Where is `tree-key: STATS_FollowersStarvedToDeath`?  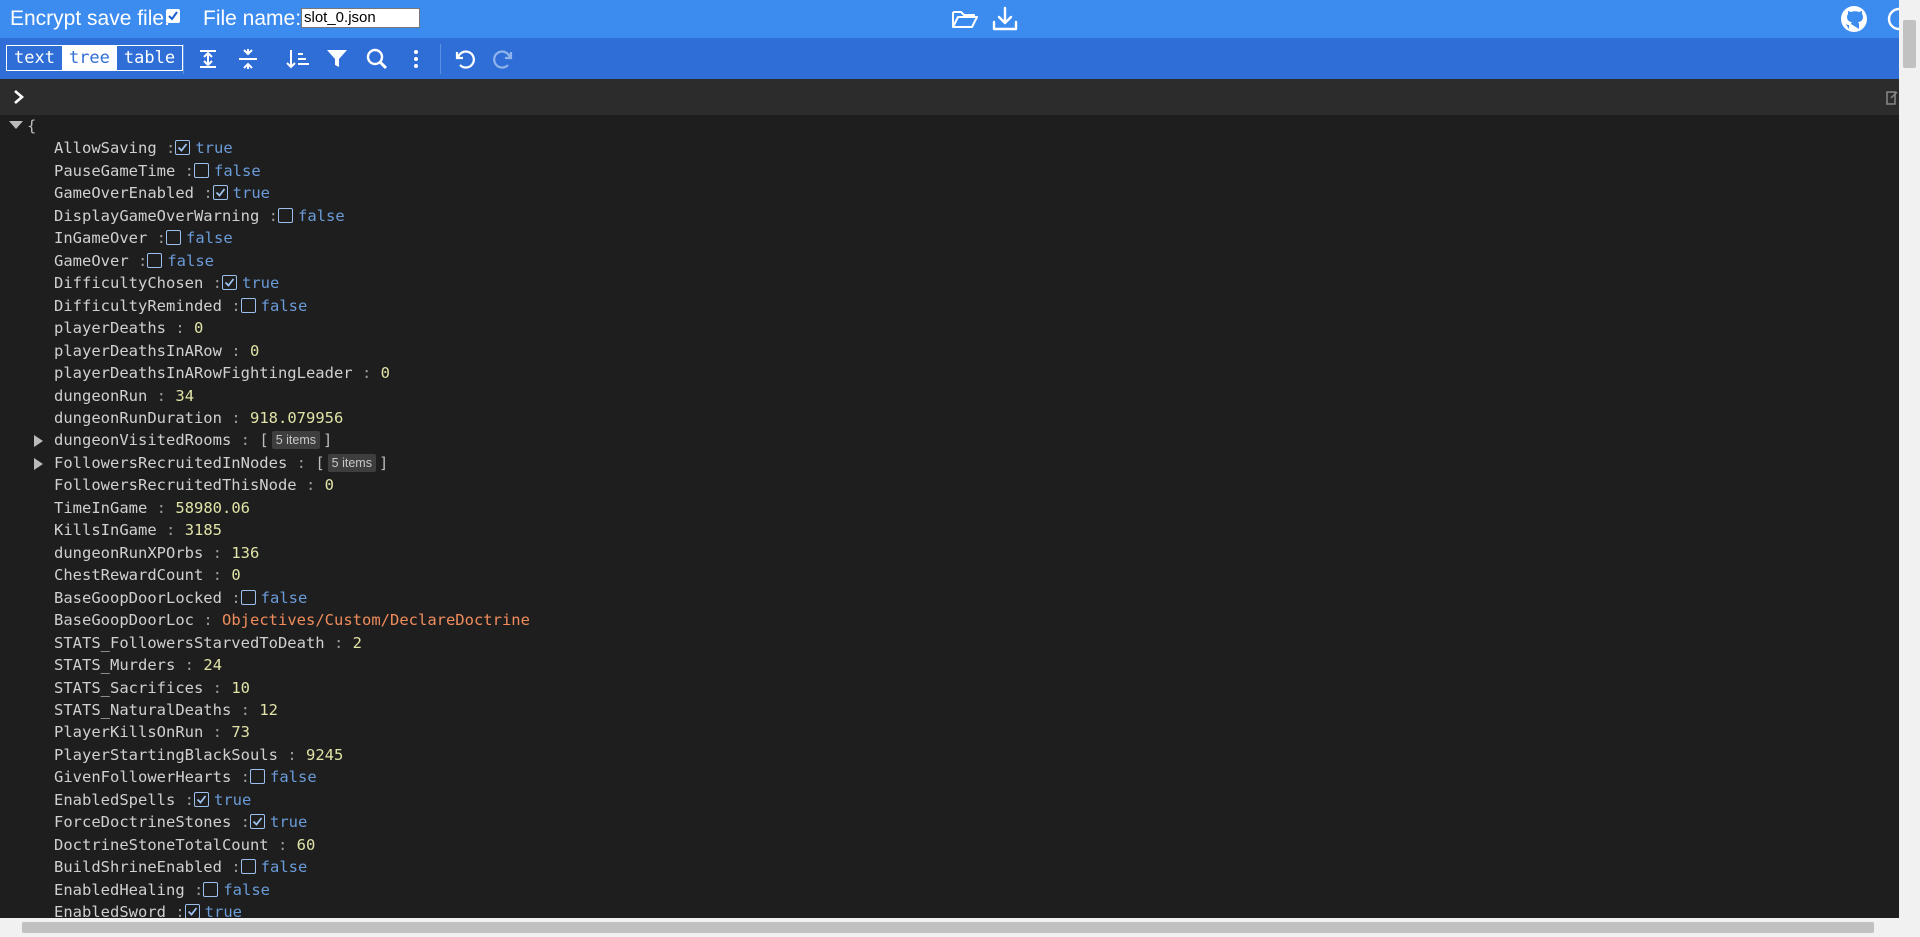
tree-key: STATS_FollowersStarvedToDeath is located at coordinates (189, 643).